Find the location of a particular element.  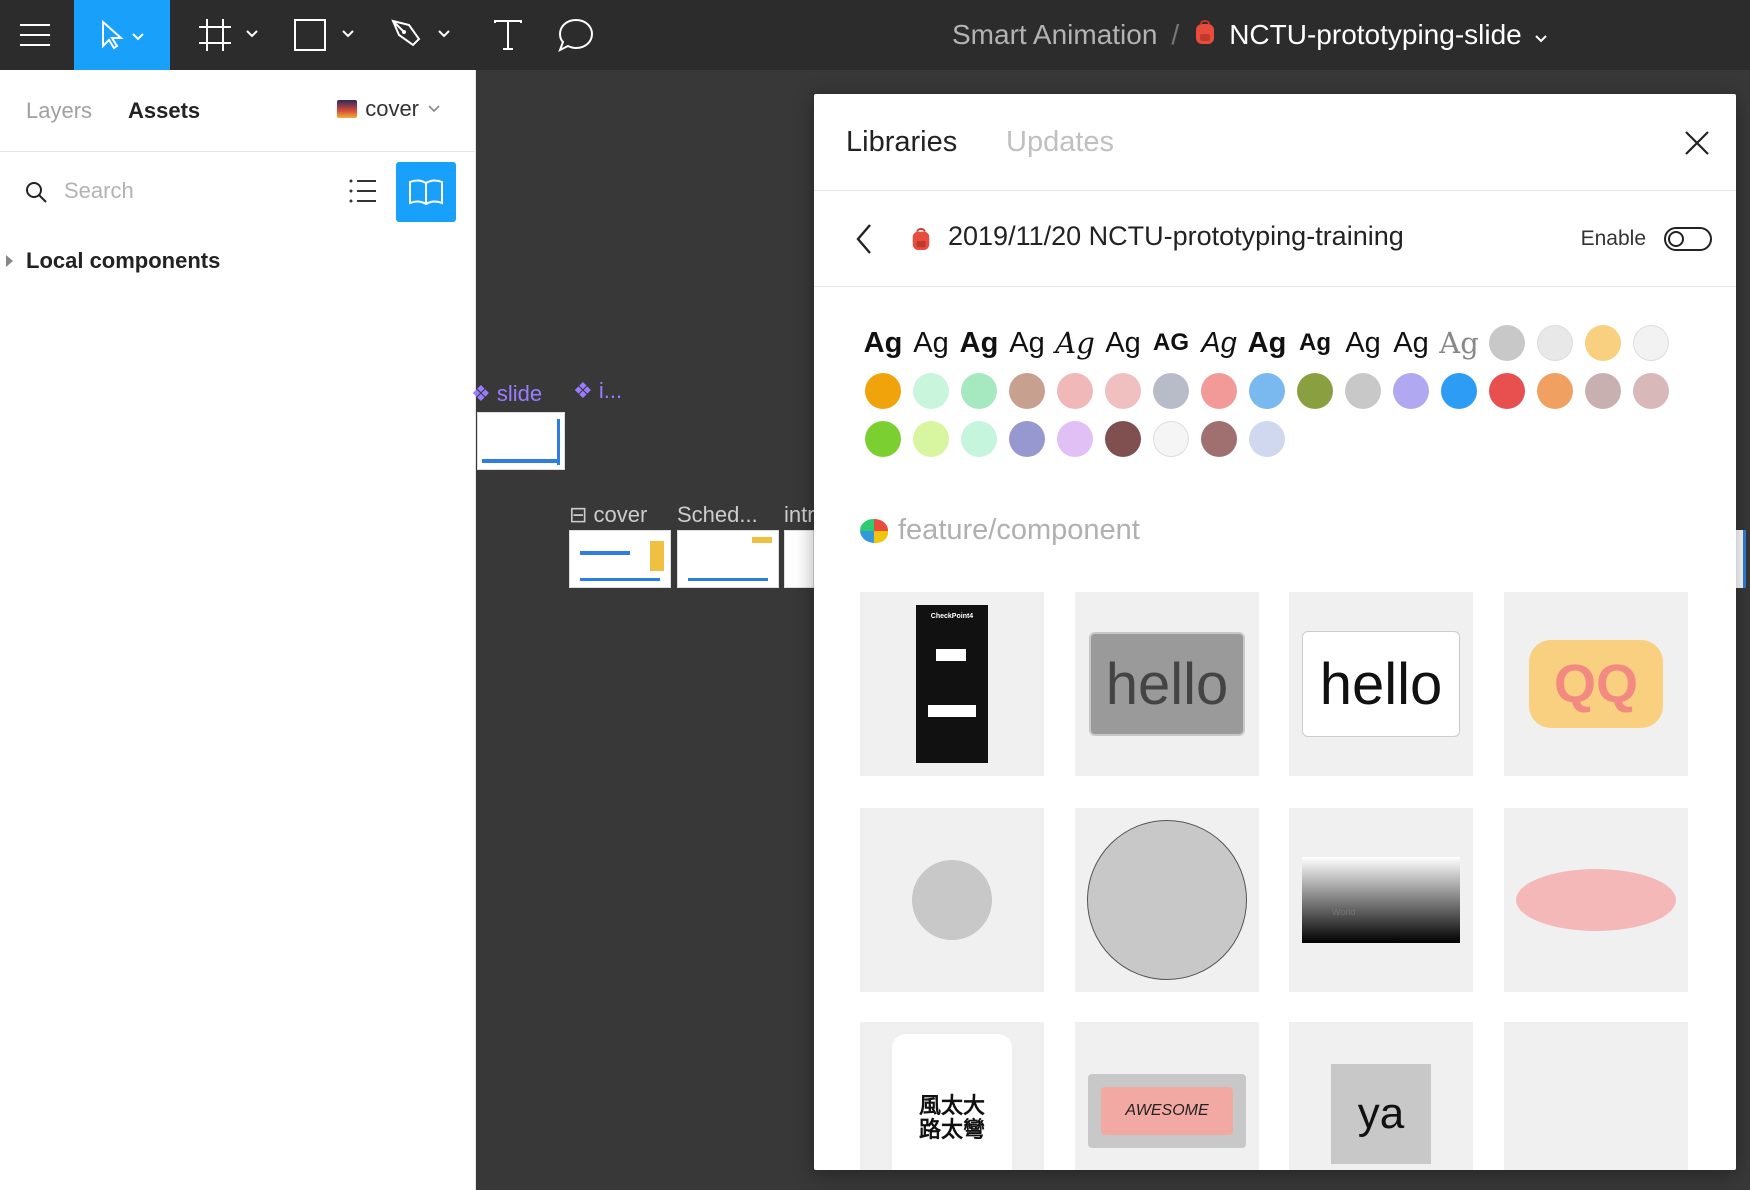

page-selector-label: cover is located at coordinates (392, 108).